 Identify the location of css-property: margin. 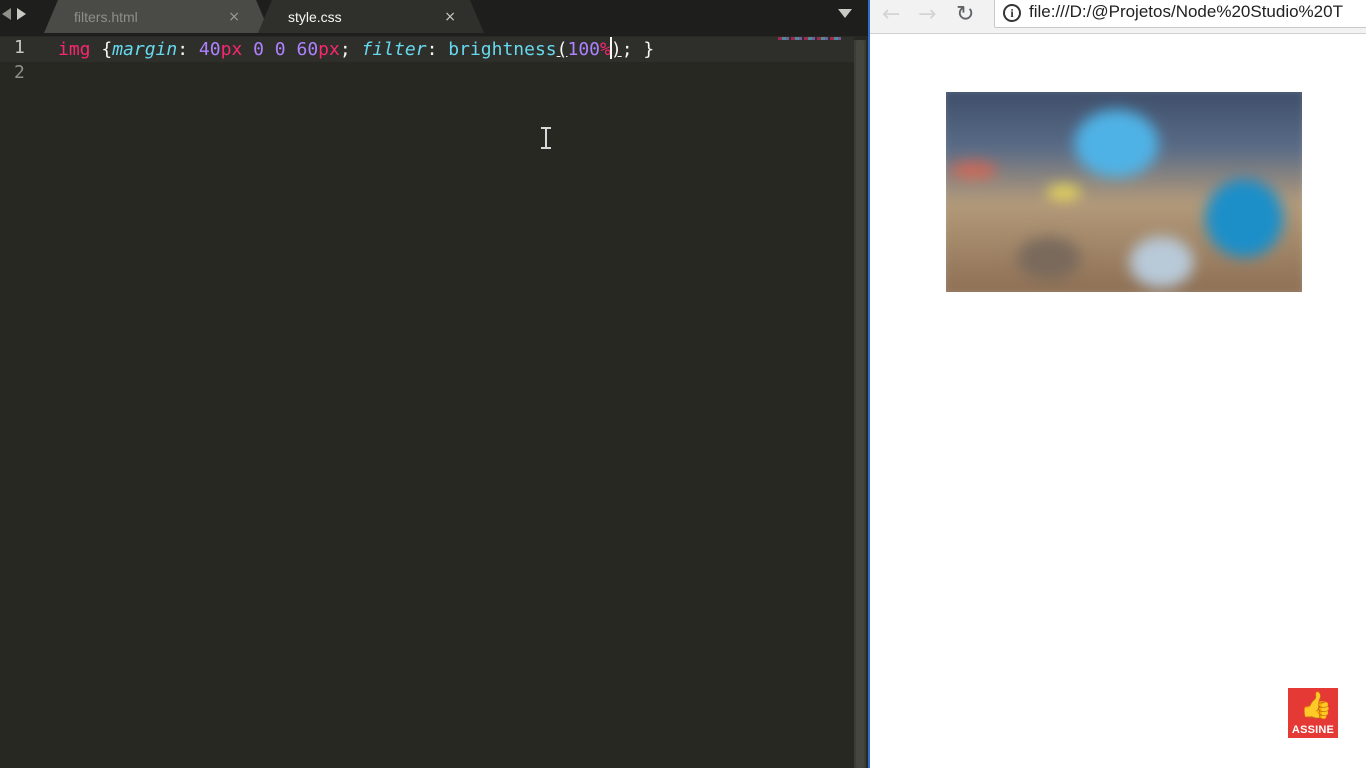
(145, 49).